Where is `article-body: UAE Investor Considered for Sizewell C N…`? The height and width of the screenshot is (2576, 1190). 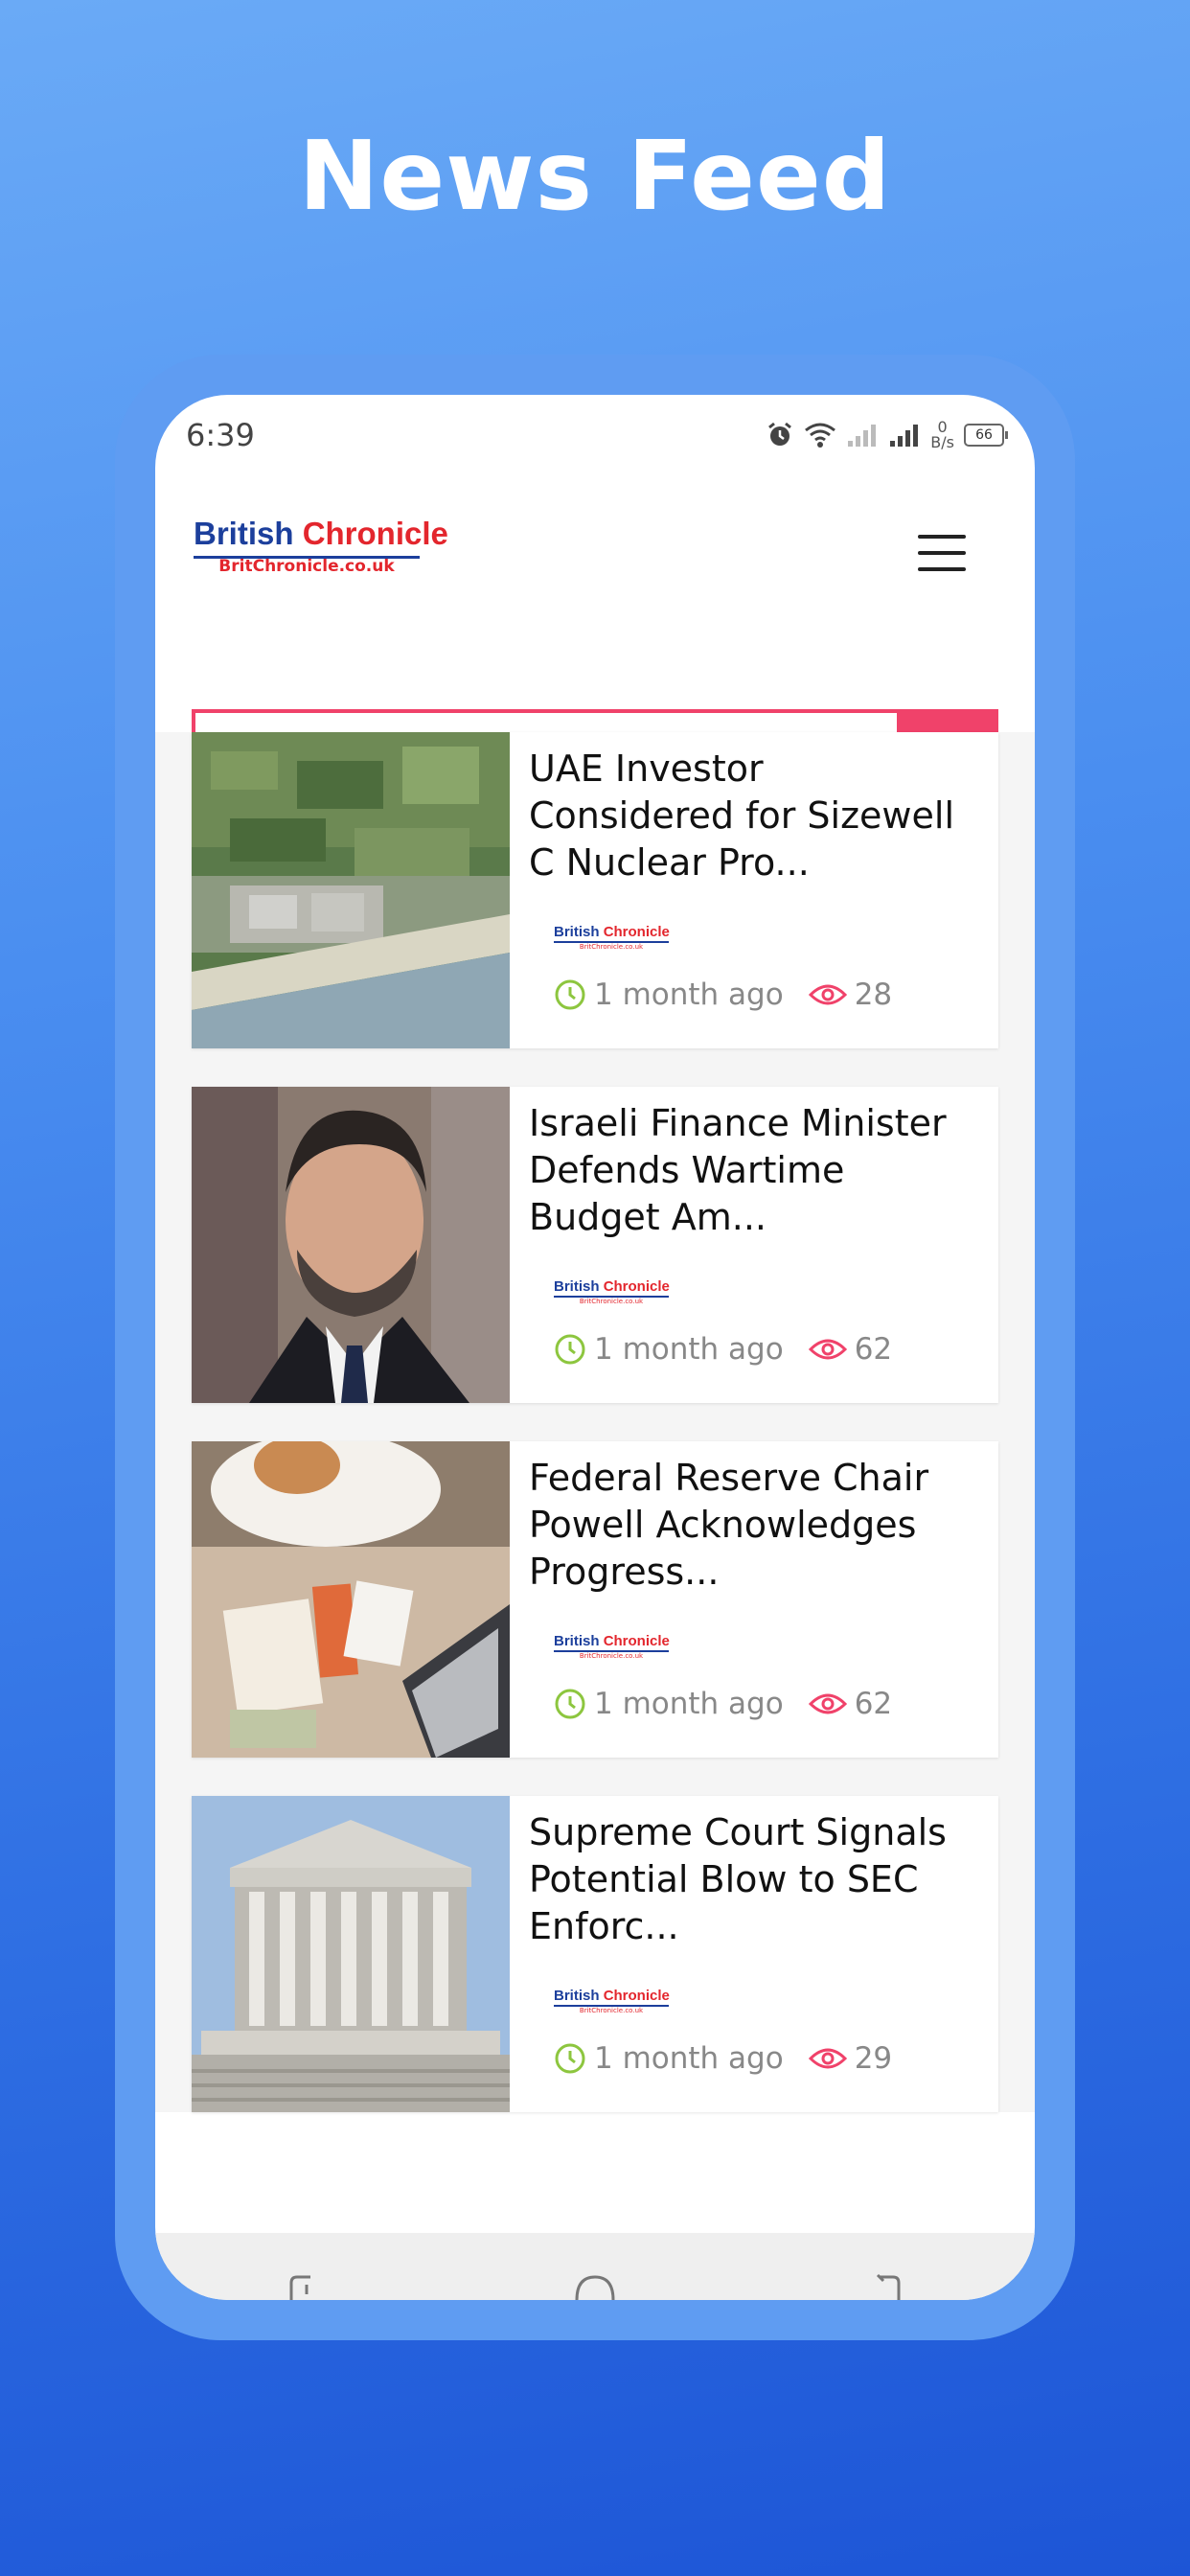 article-body: UAE Investor Considered for Sizewell C N… is located at coordinates (754, 890).